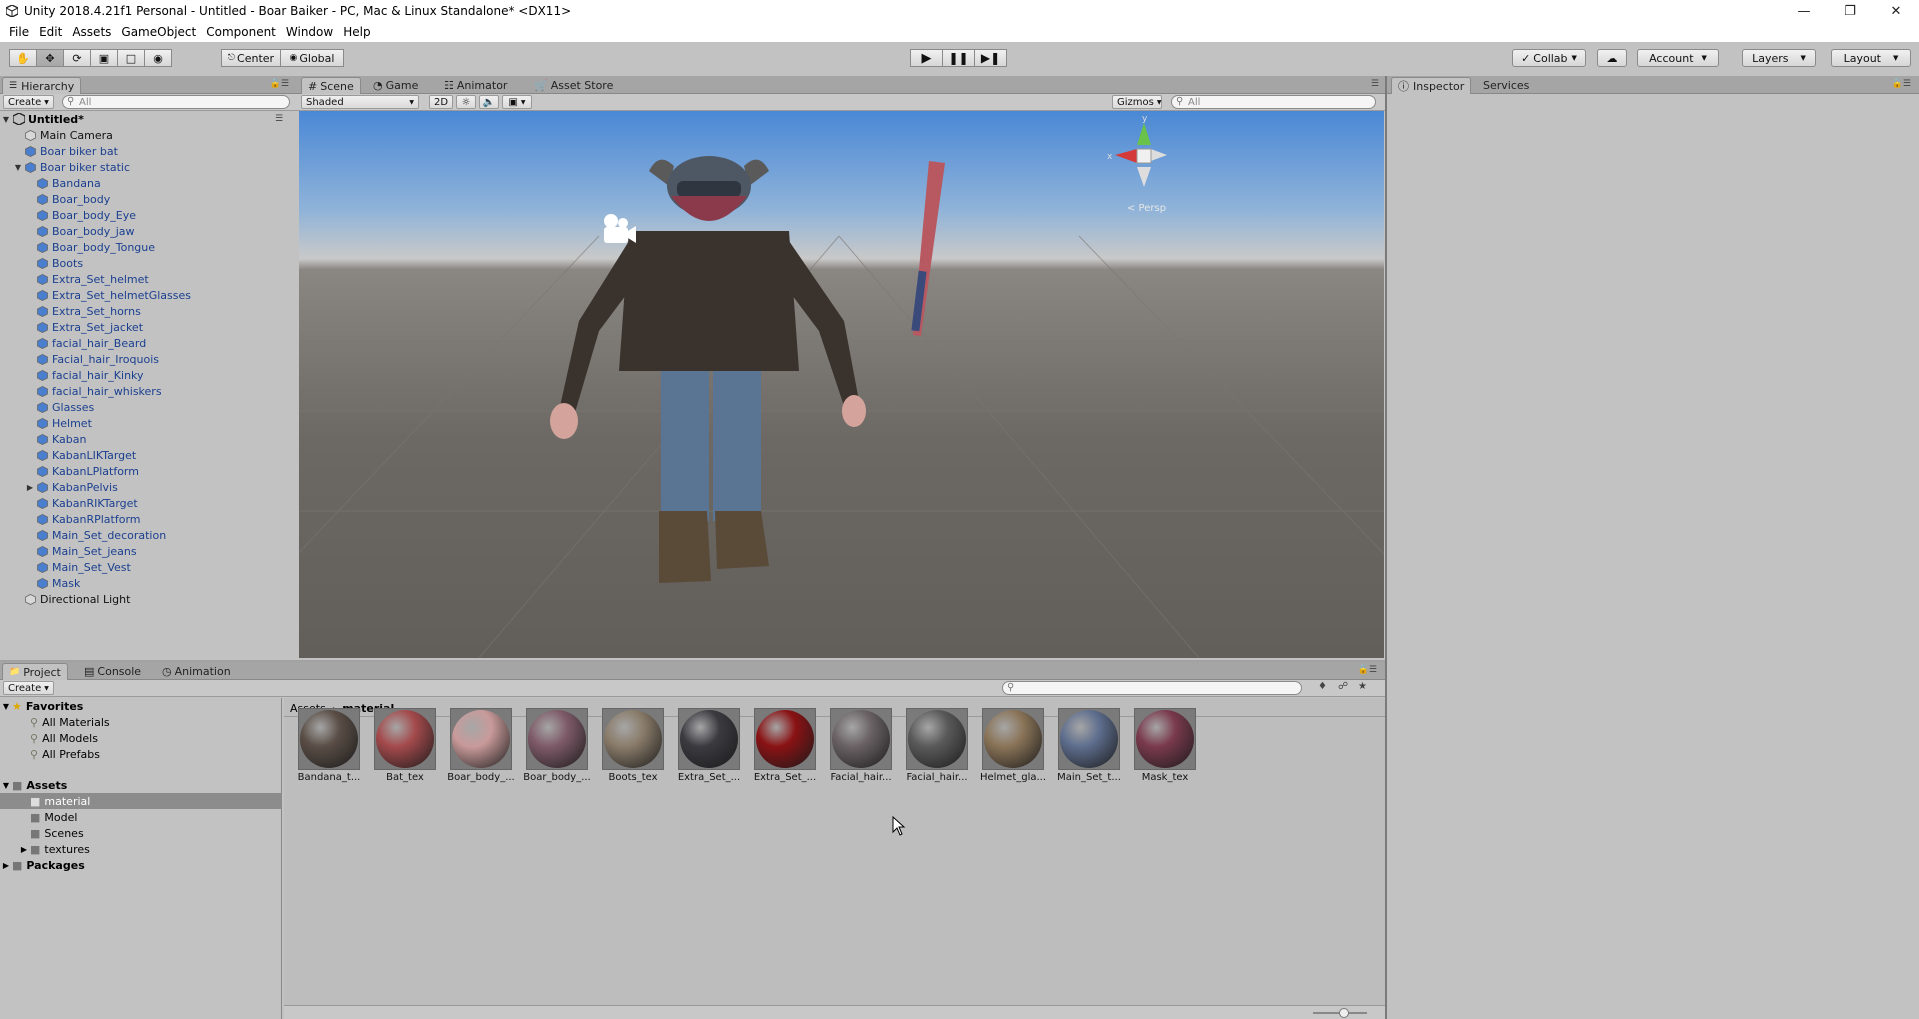 Image resolution: width=1919 pixels, height=1019 pixels. I want to click on hand-tool-button: ✋, so click(23, 58).